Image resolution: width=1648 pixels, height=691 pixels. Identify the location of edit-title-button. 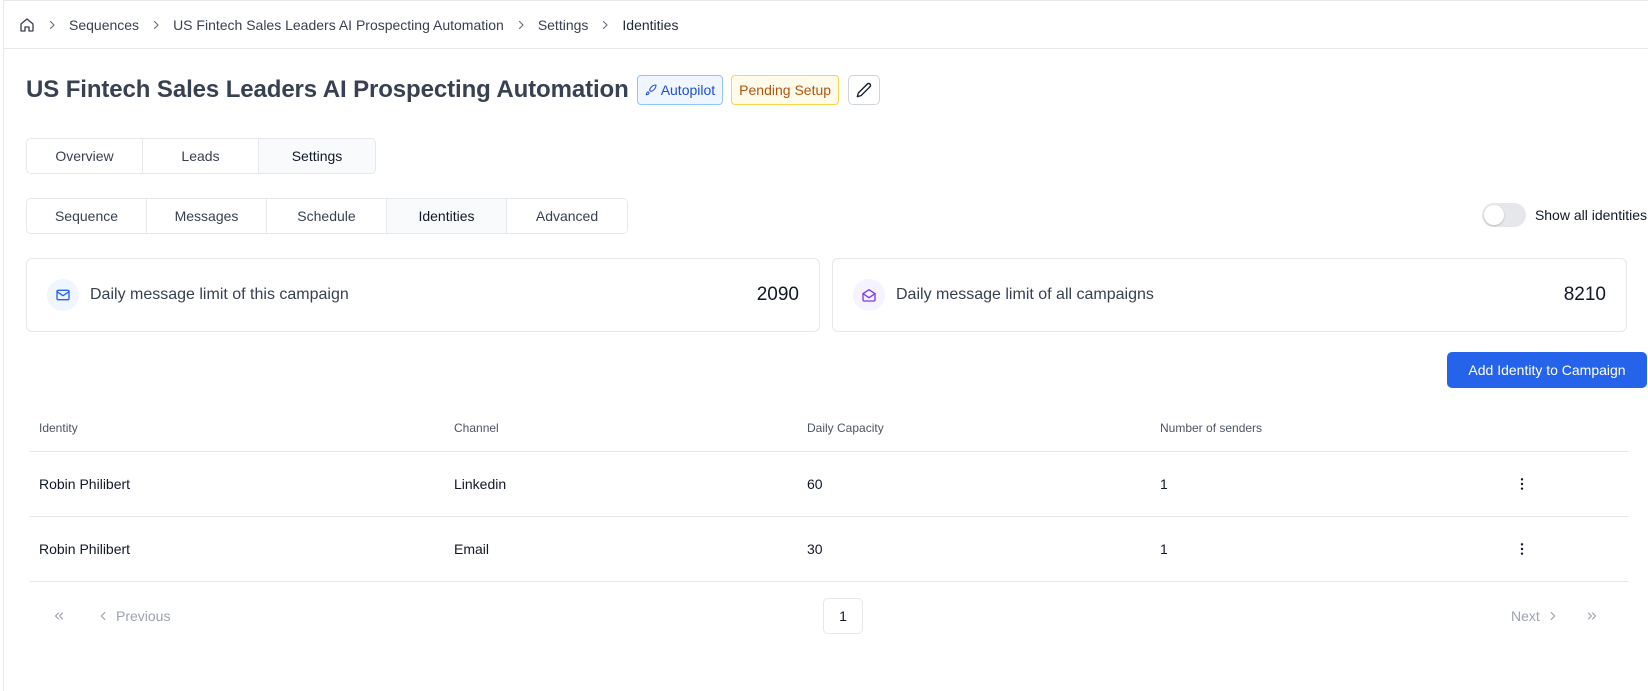
(864, 90).